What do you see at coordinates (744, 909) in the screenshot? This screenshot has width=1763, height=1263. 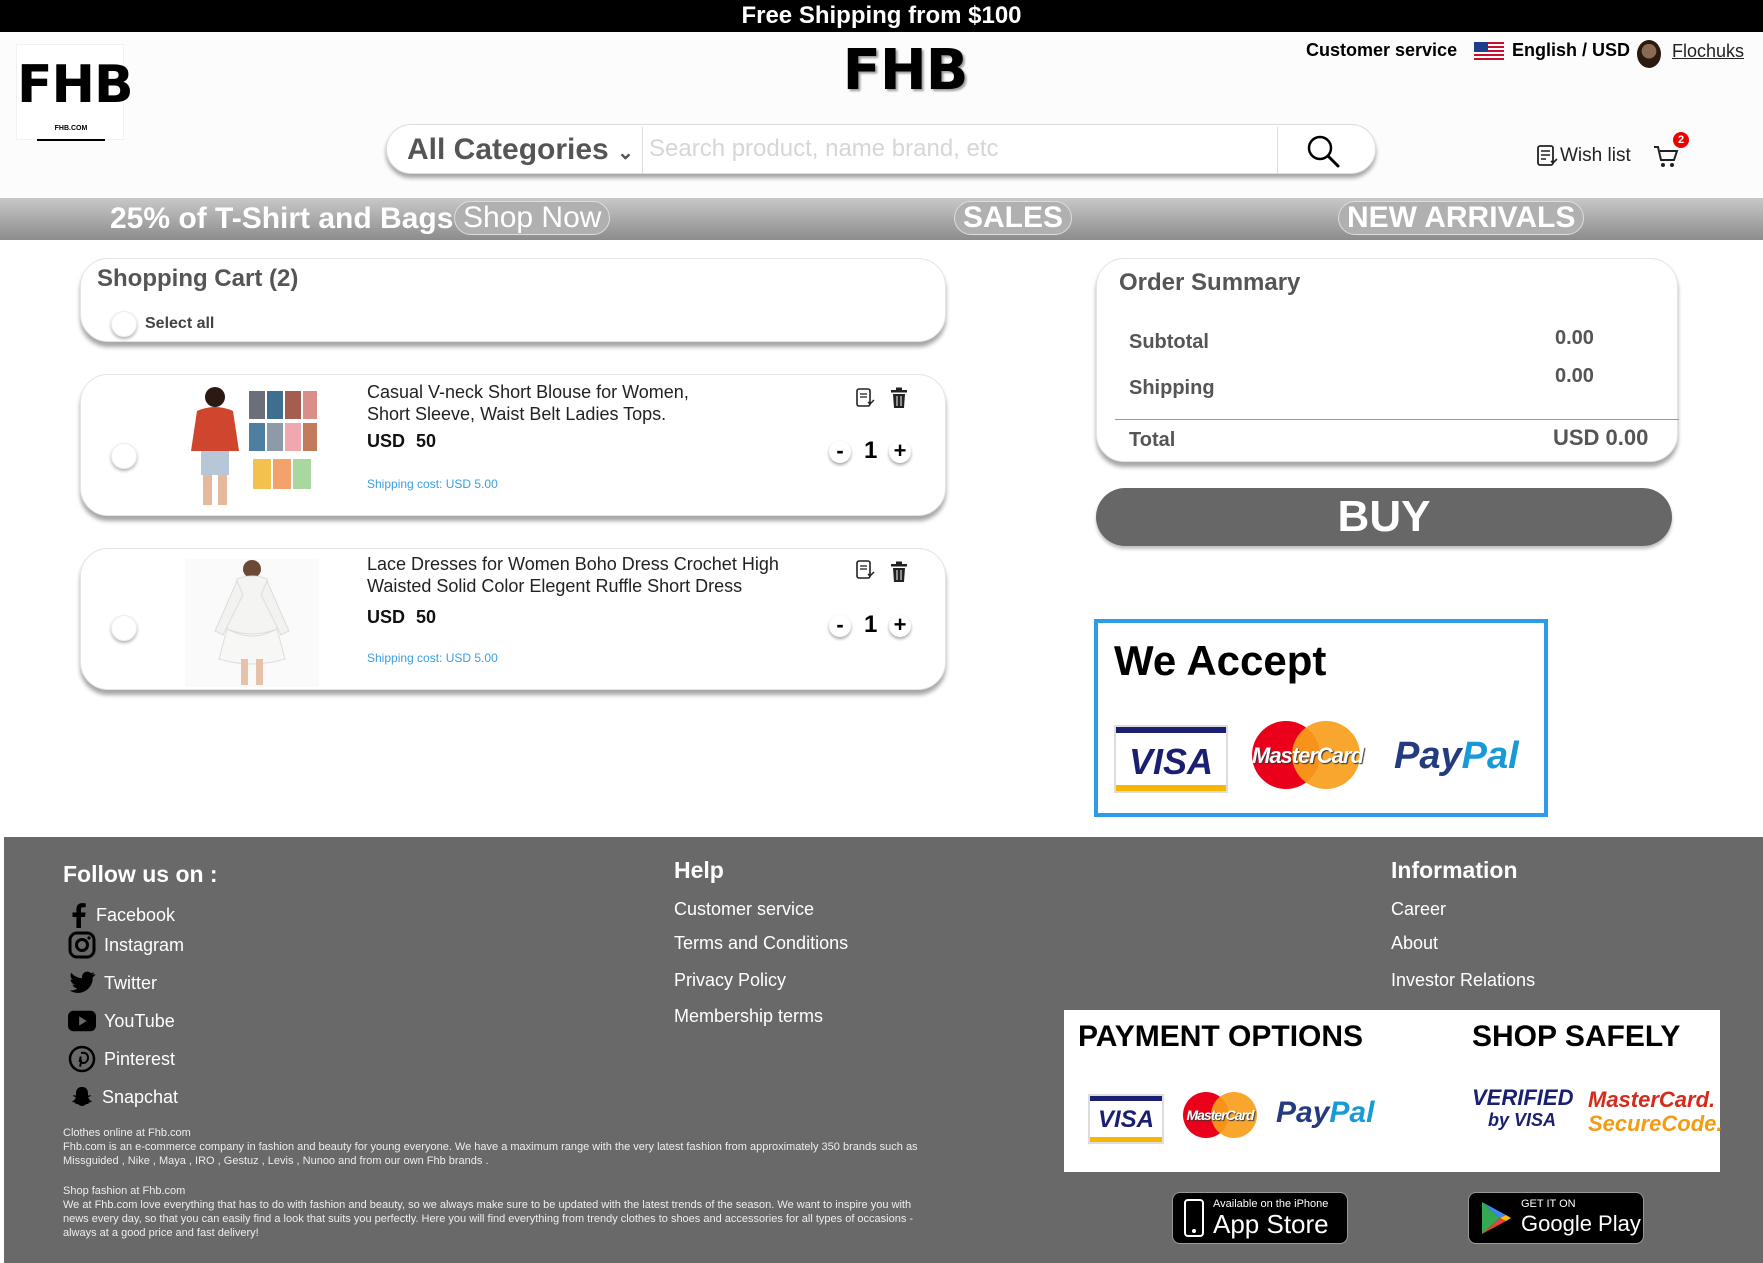 I see `help-link-customer-service: Customer service` at bounding box center [744, 909].